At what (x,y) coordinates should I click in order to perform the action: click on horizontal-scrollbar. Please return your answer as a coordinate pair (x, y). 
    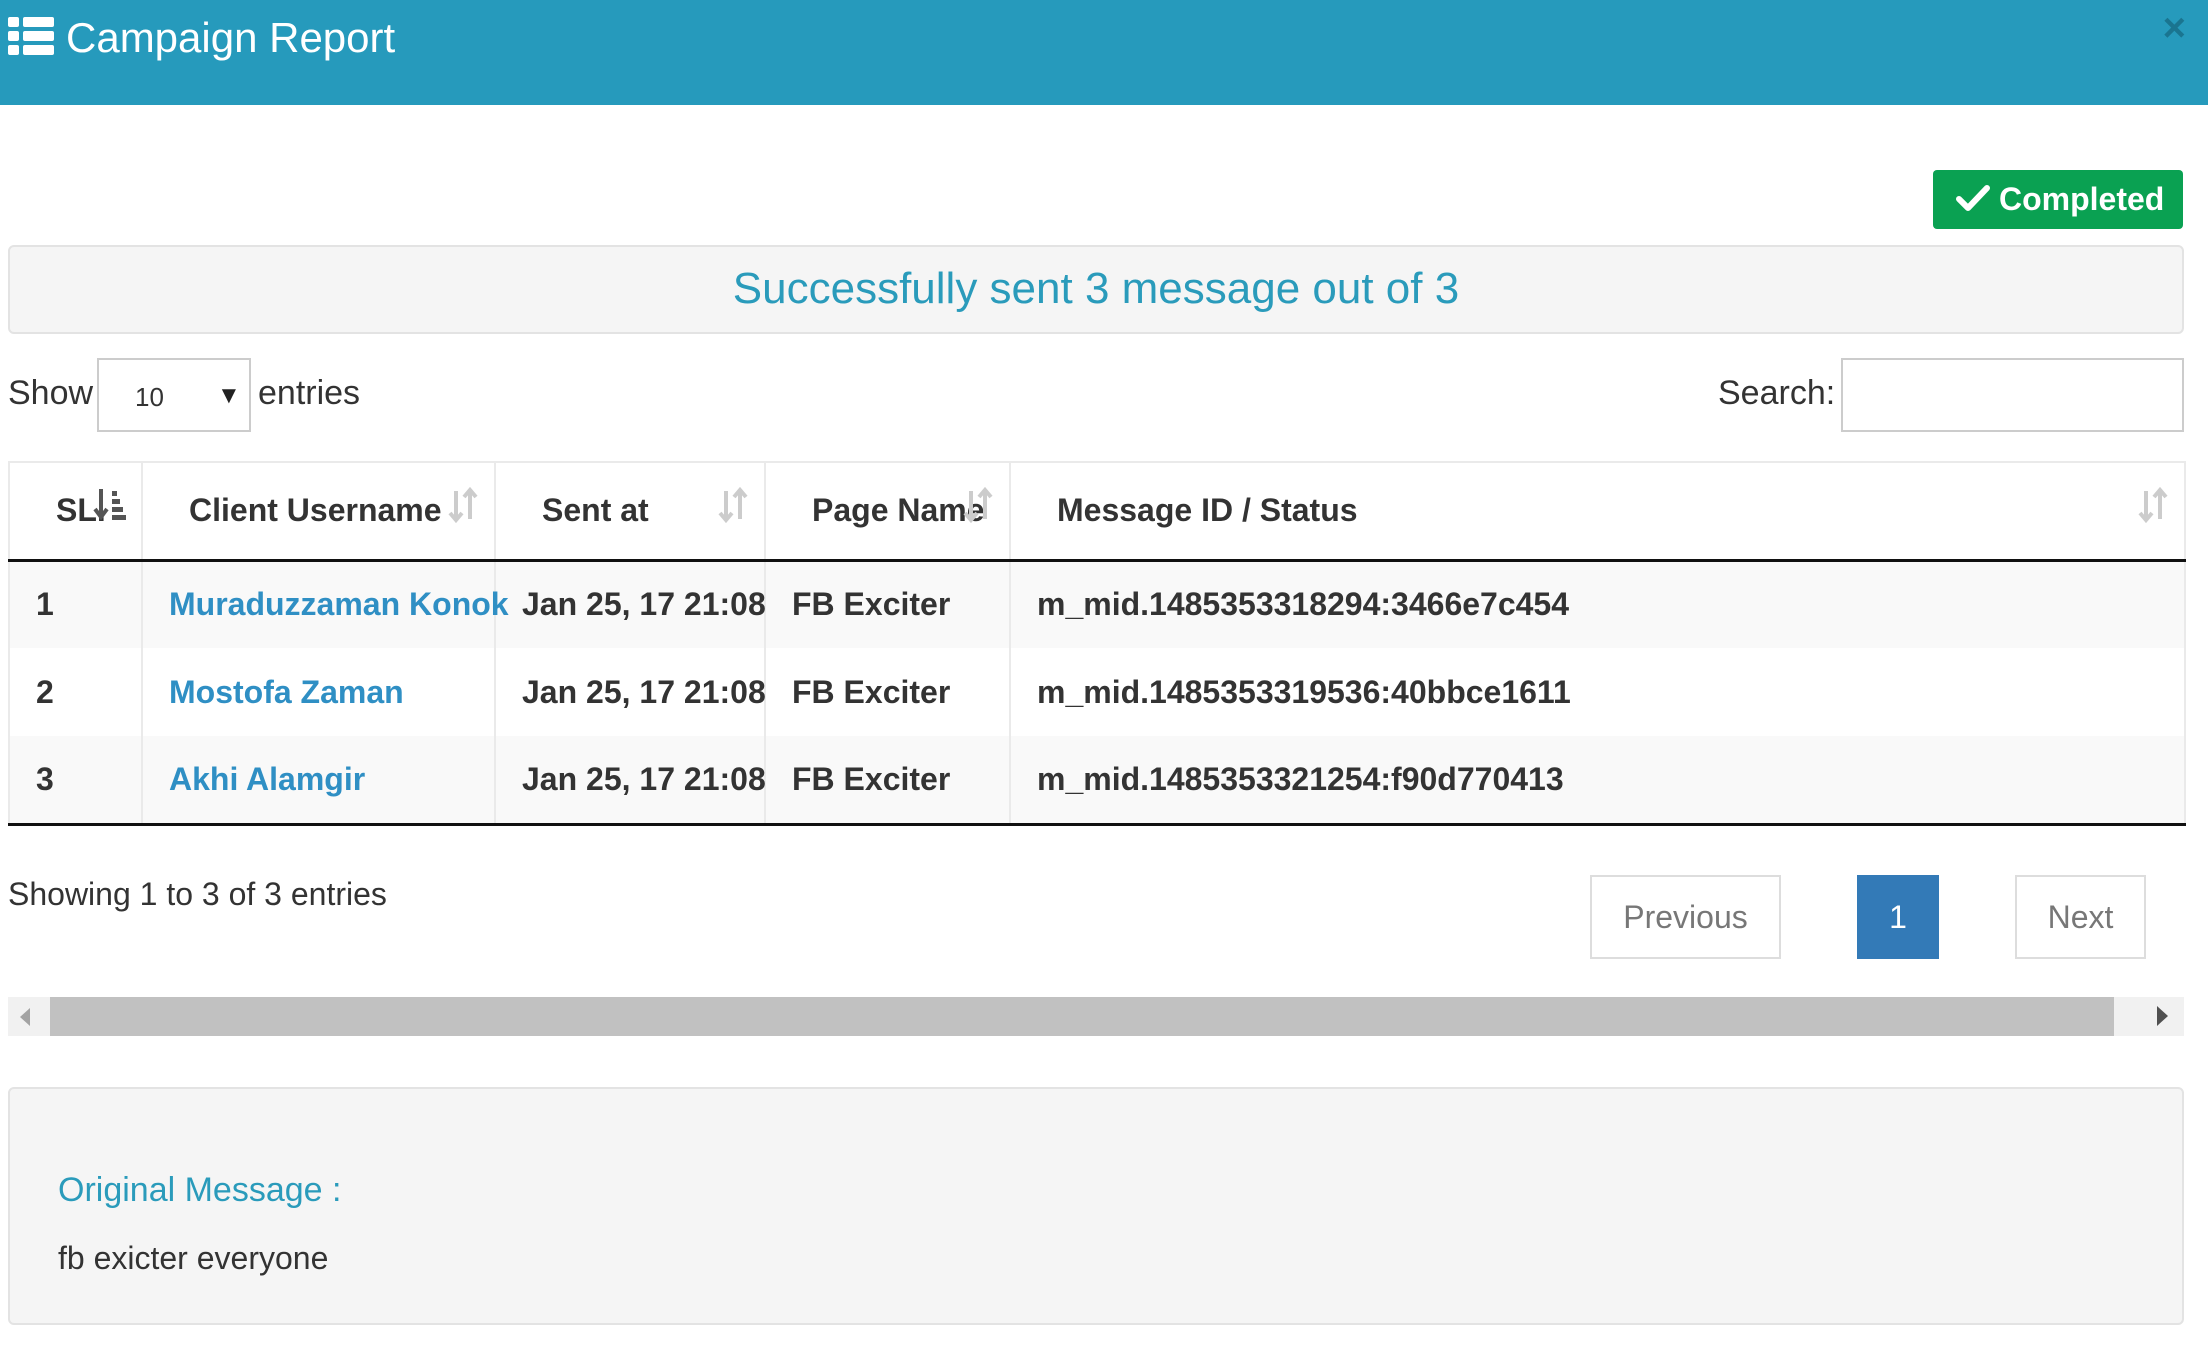
    Looking at the image, I should click on (1096, 1016).